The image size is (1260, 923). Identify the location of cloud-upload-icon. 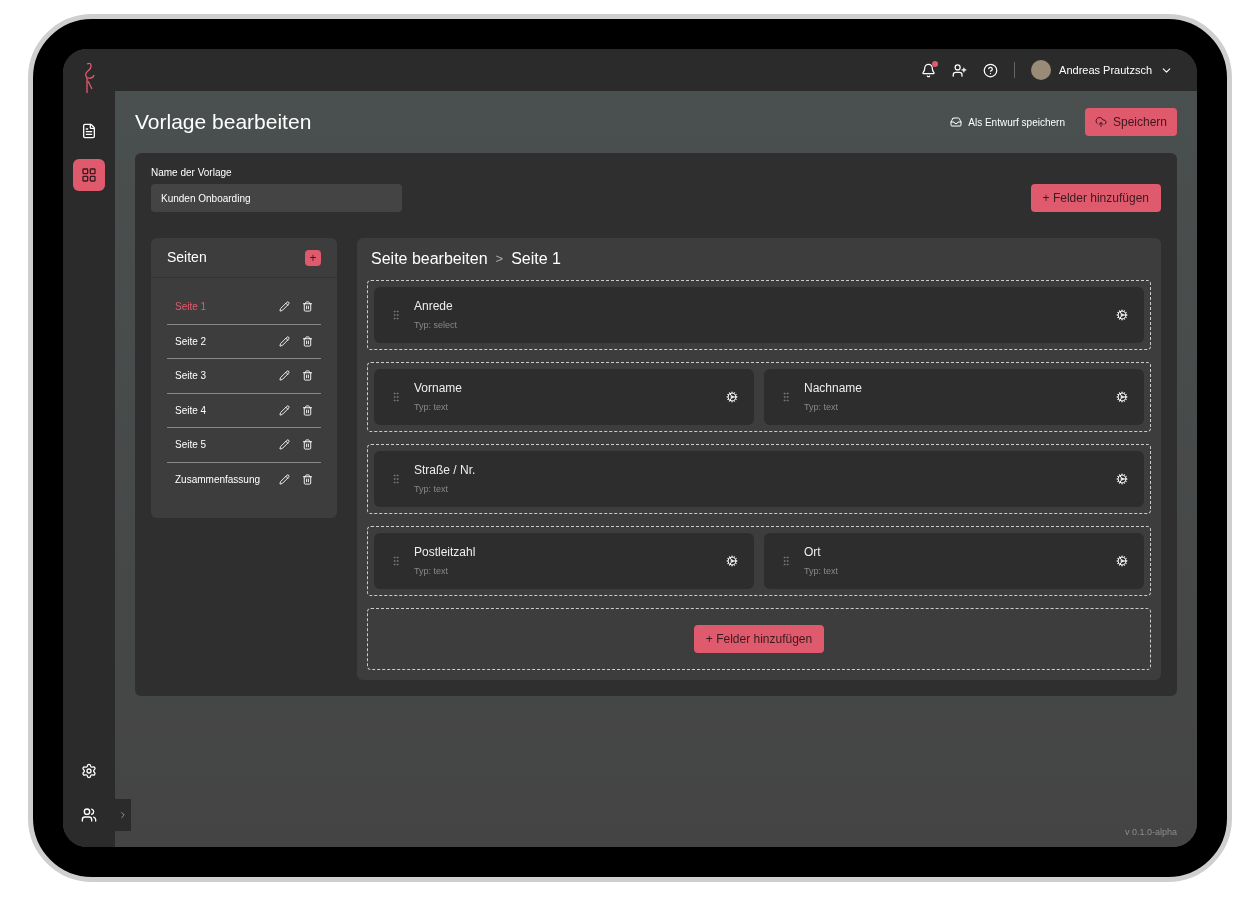
(1100, 122).